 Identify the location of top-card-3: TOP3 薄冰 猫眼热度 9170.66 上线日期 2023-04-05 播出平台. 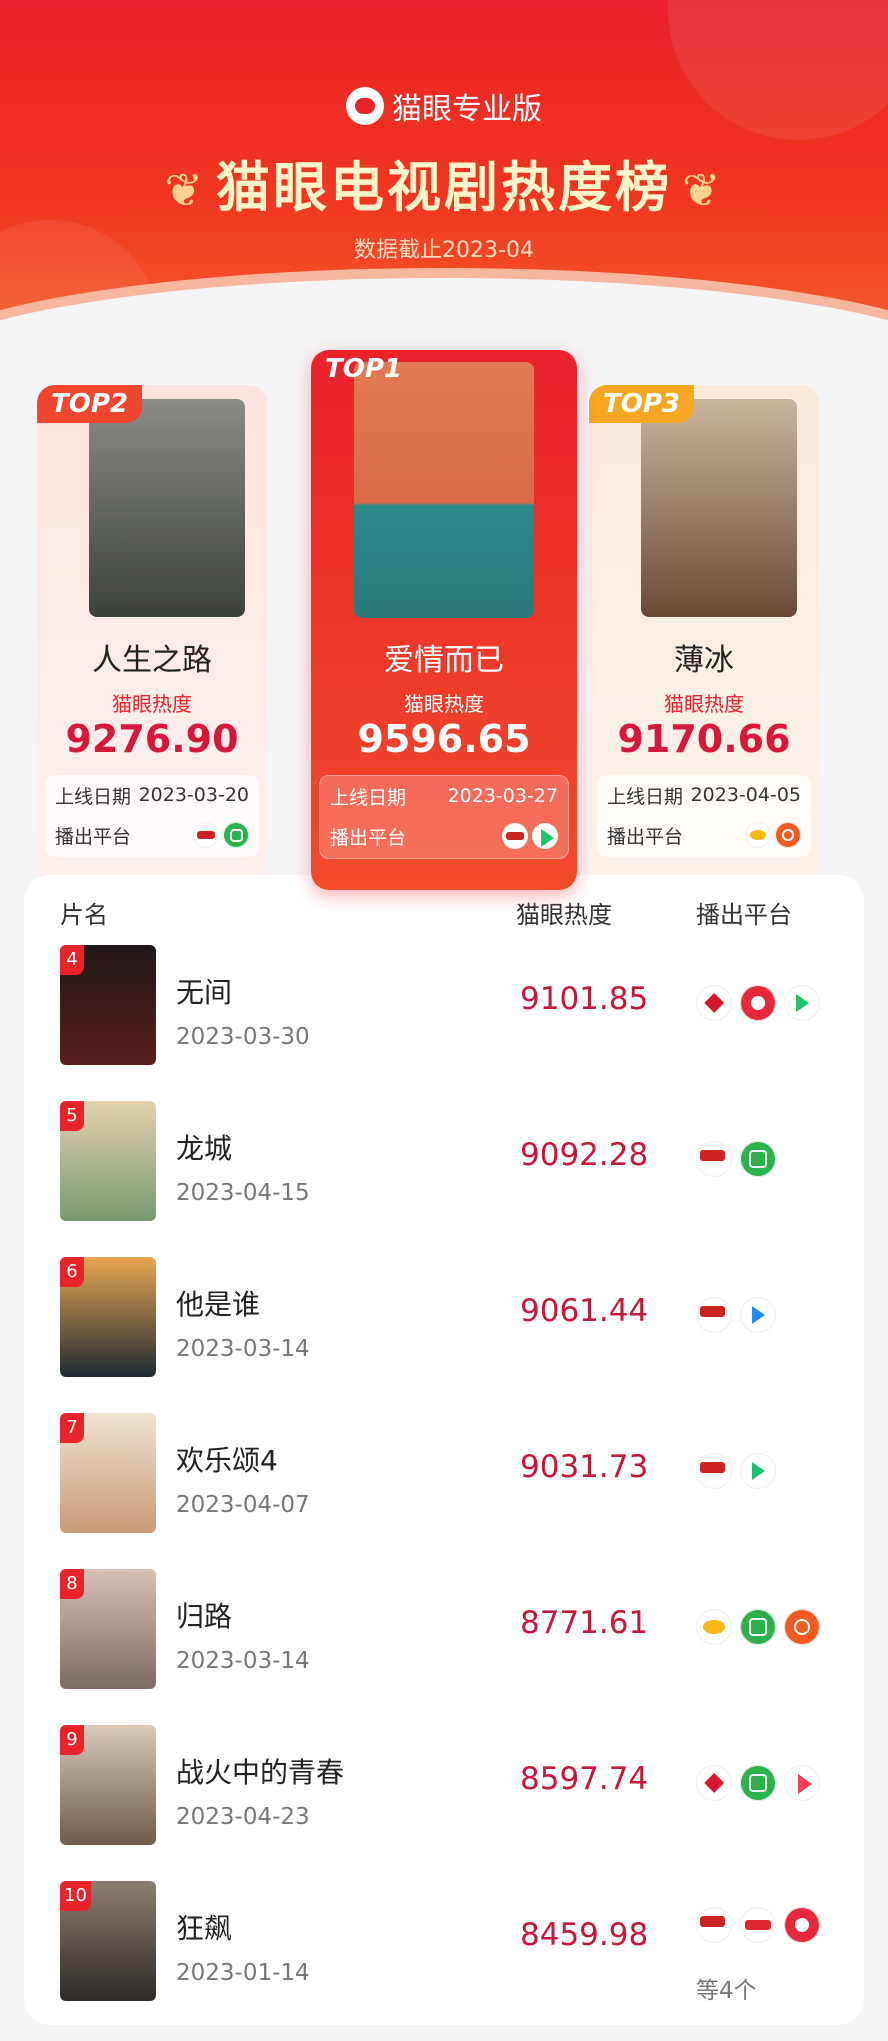
(704, 635).